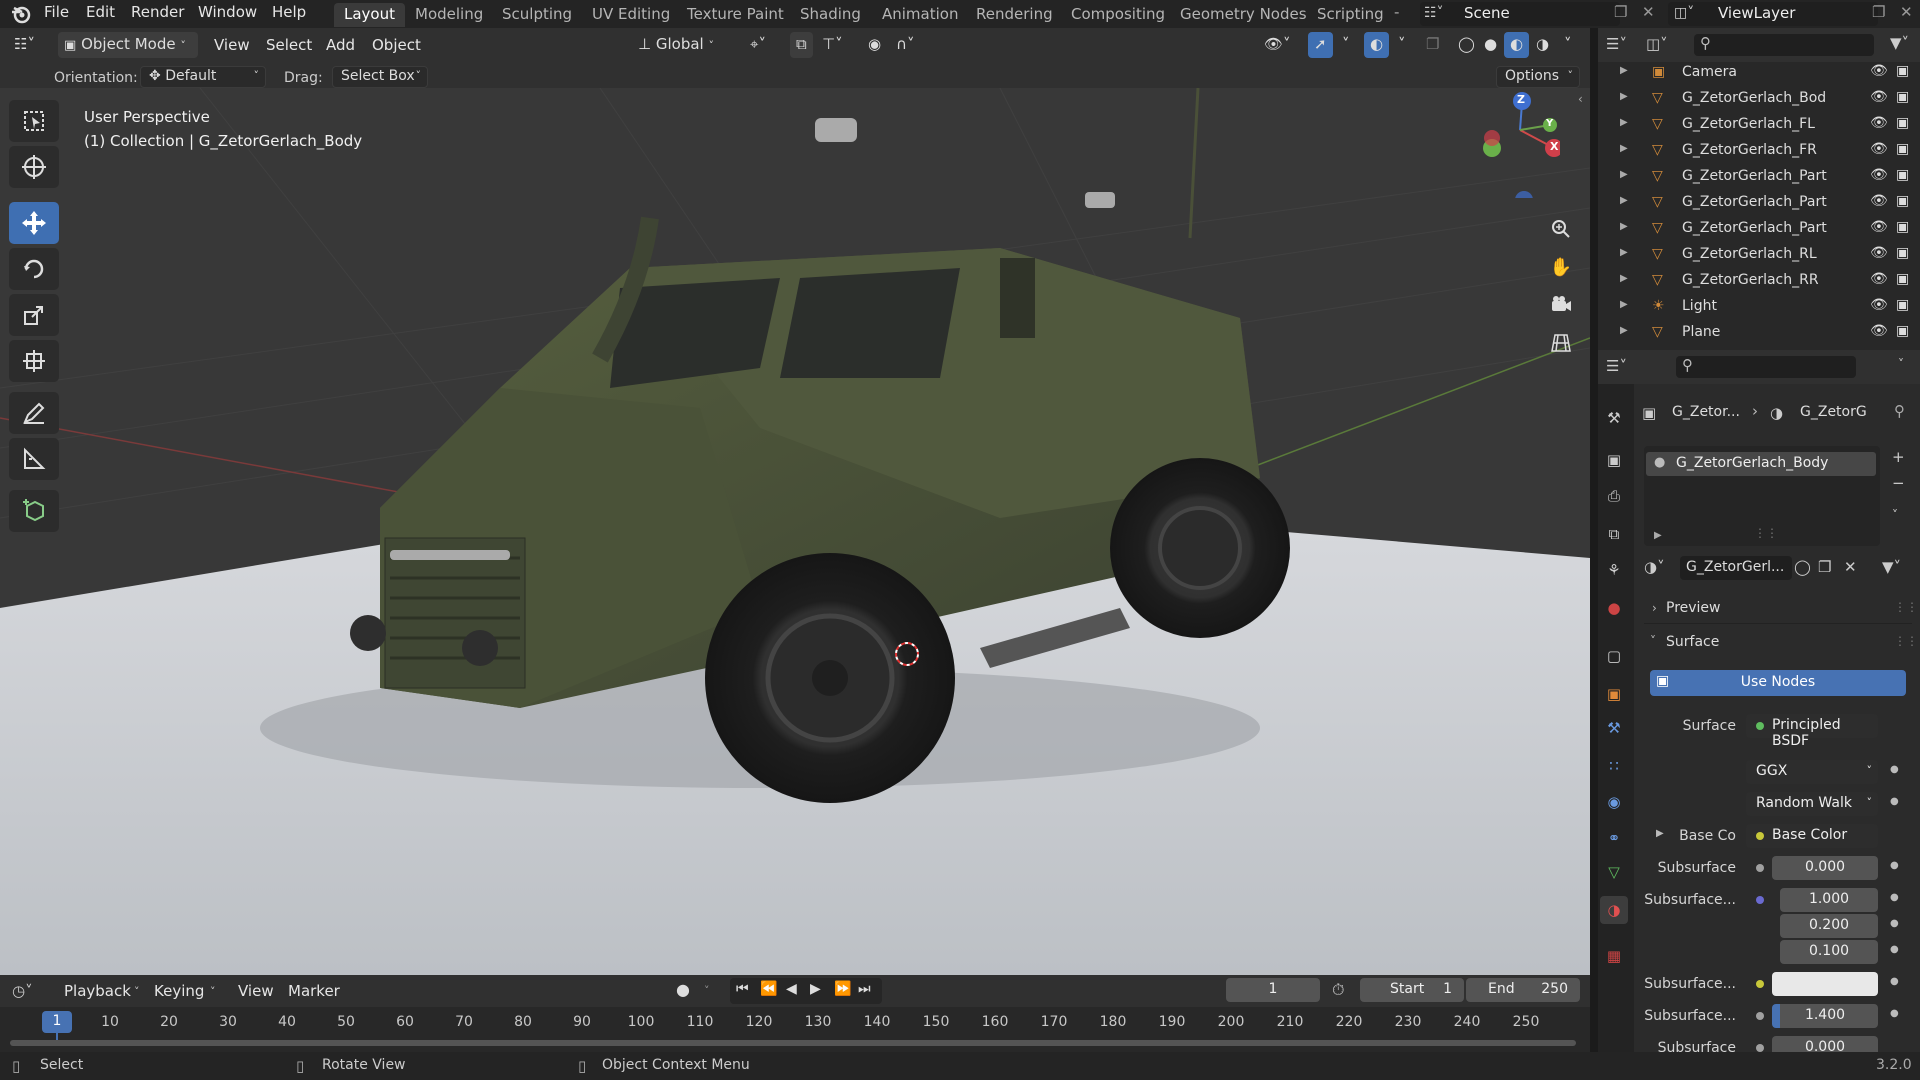 The width and height of the screenshot is (1920, 1080). Describe the element at coordinates (1770, 100) in the screenshot. I see `outliner-item: ▶ ▽ G_ZetorGerlach_Bod 👁 ▣` at that location.